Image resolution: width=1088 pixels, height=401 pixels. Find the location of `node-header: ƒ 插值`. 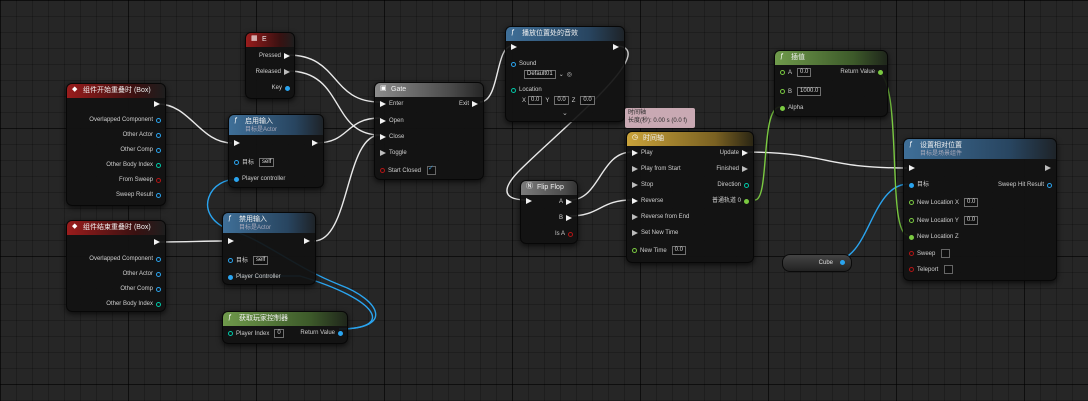

node-header: ƒ 插值 is located at coordinates (831, 58).